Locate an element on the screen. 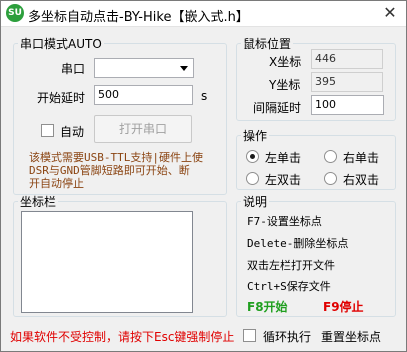 Image resolution: width=407 pixels, height=352 pixels. title-bar: SU 多坐标自动点击-BY-Hike【嵌入式.h】 ✕ is located at coordinates (203, 14).